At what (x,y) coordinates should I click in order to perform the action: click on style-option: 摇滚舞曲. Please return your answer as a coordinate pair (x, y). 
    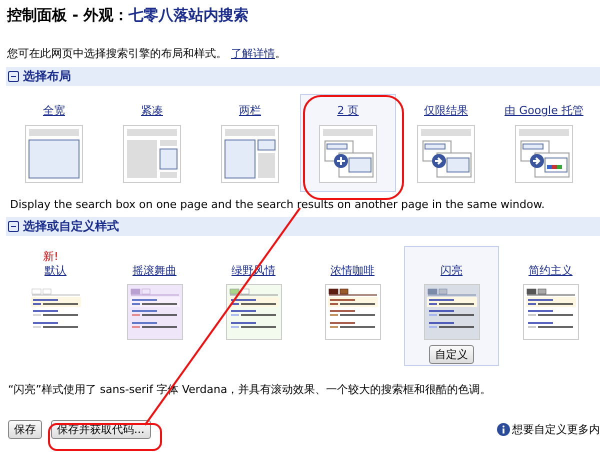
    Looking at the image, I should click on (154, 306).